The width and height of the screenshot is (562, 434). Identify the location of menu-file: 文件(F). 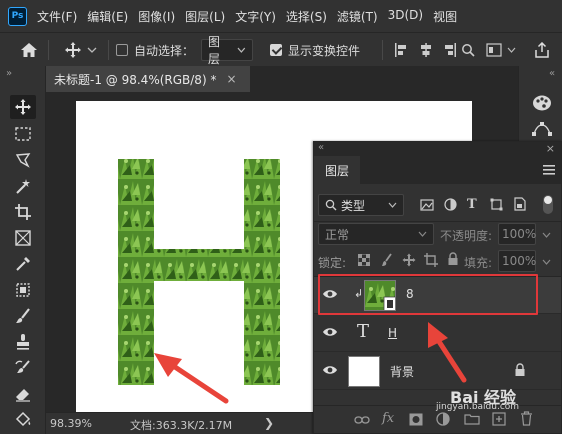
(57, 16).